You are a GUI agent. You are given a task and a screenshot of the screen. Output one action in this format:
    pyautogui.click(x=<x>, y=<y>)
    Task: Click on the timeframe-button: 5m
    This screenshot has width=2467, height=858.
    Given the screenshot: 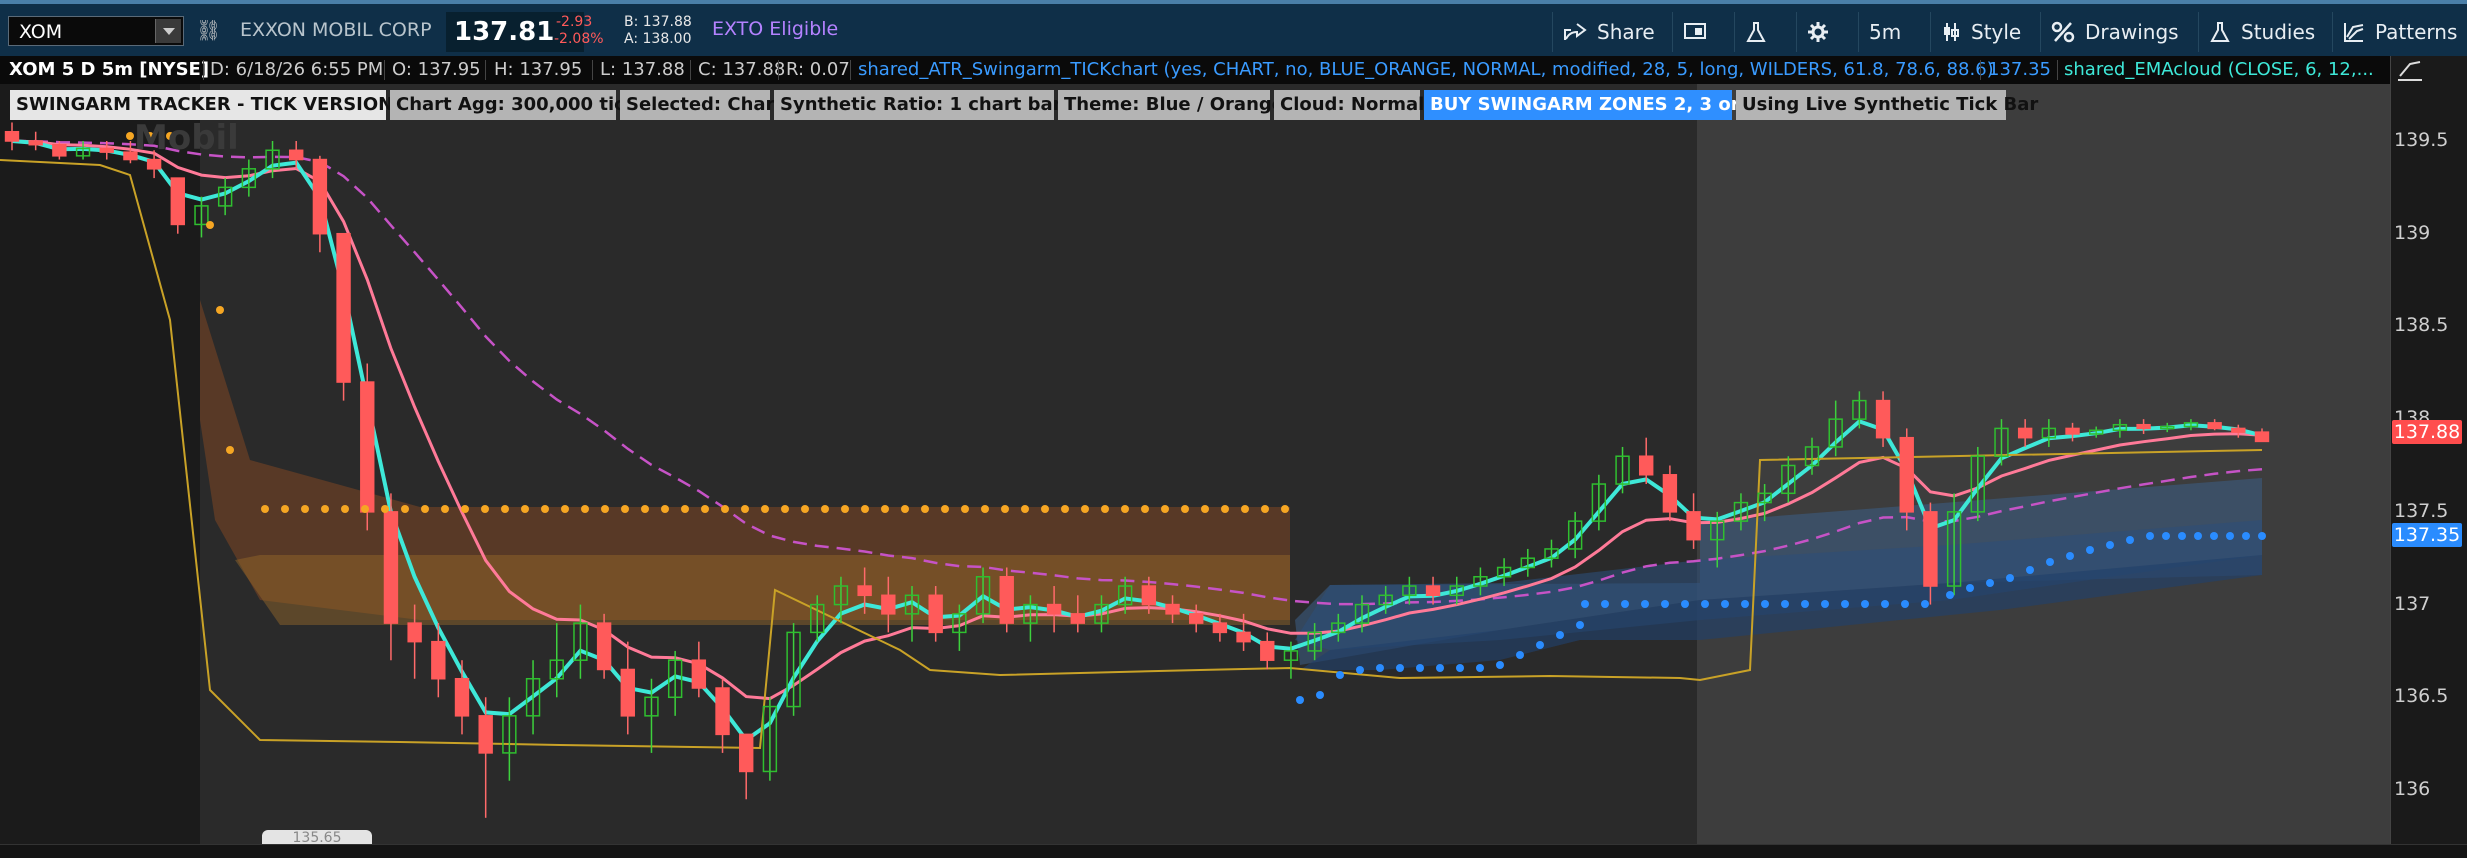 What is the action you would take?
    pyautogui.click(x=1889, y=32)
    